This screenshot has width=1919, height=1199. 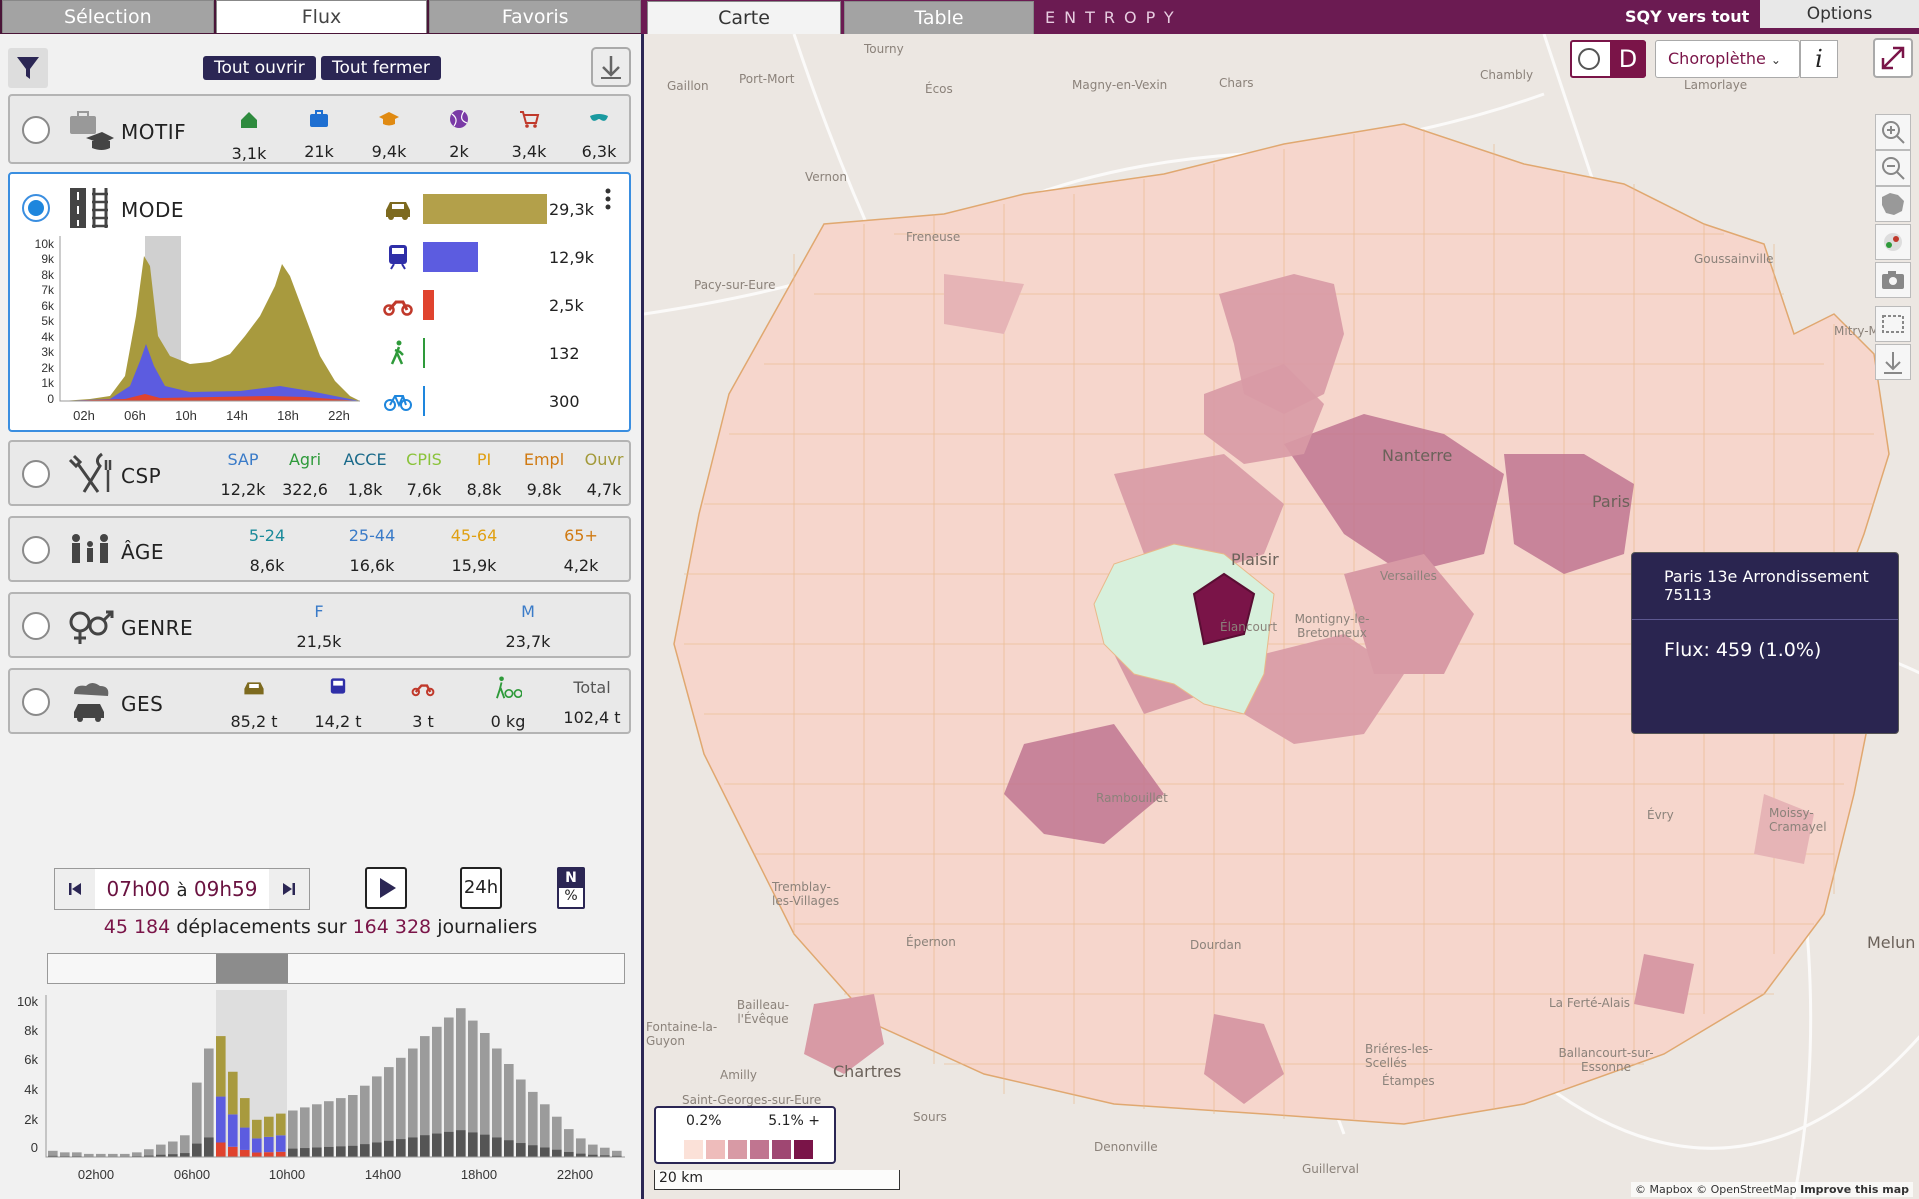 I want to click on download-icon, so click(x=1893, y=363).